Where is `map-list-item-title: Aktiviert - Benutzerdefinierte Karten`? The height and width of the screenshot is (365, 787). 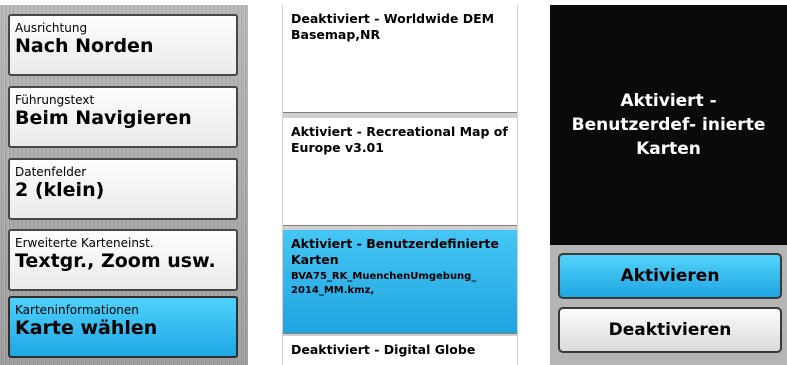 map-list-item-title: Aktiviert - Benutzerdefinierte Karten is located at coordinates (395, 251).